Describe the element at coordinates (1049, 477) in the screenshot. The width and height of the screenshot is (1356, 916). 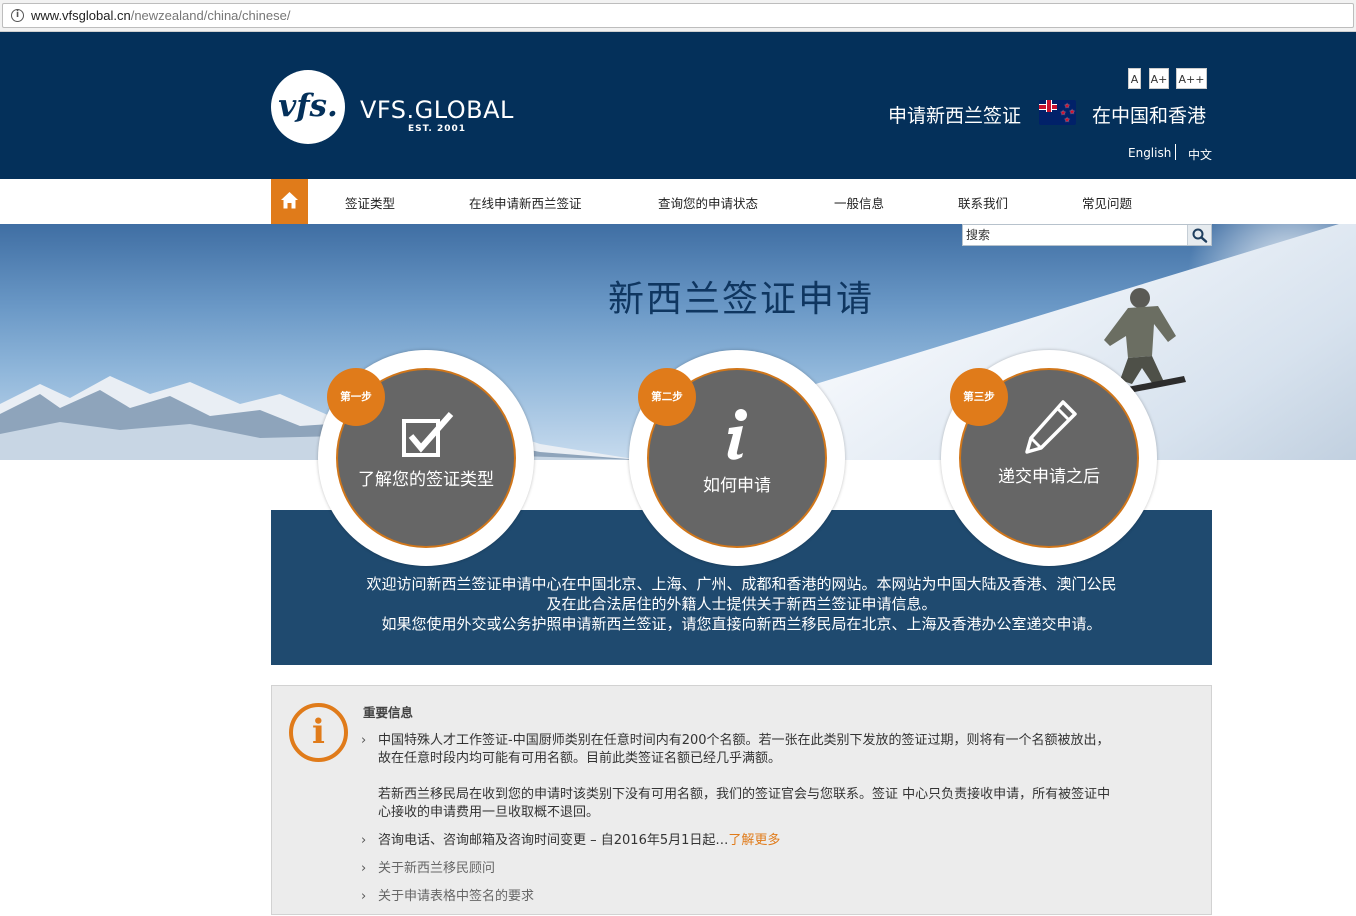
I see `step-3-label: 递交申请之后` at that location.